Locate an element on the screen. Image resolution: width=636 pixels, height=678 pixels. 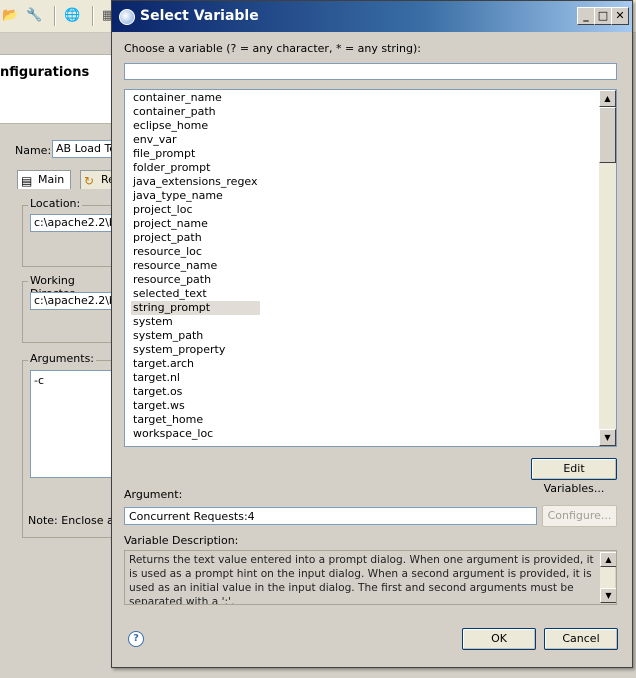
variable-filter-input is located at coordinates (370, 71).